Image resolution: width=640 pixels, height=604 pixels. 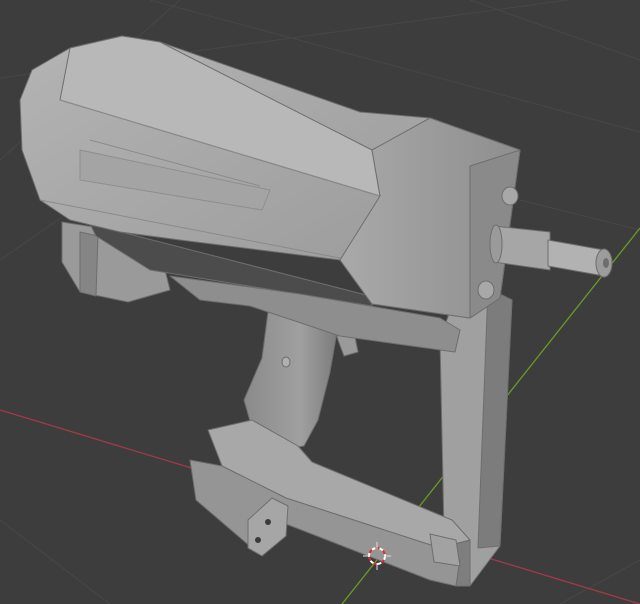 What do you see at coordinates (606, 263) in the screenshot?
I see `nozzle-hole` at bounding box center [606, 263].